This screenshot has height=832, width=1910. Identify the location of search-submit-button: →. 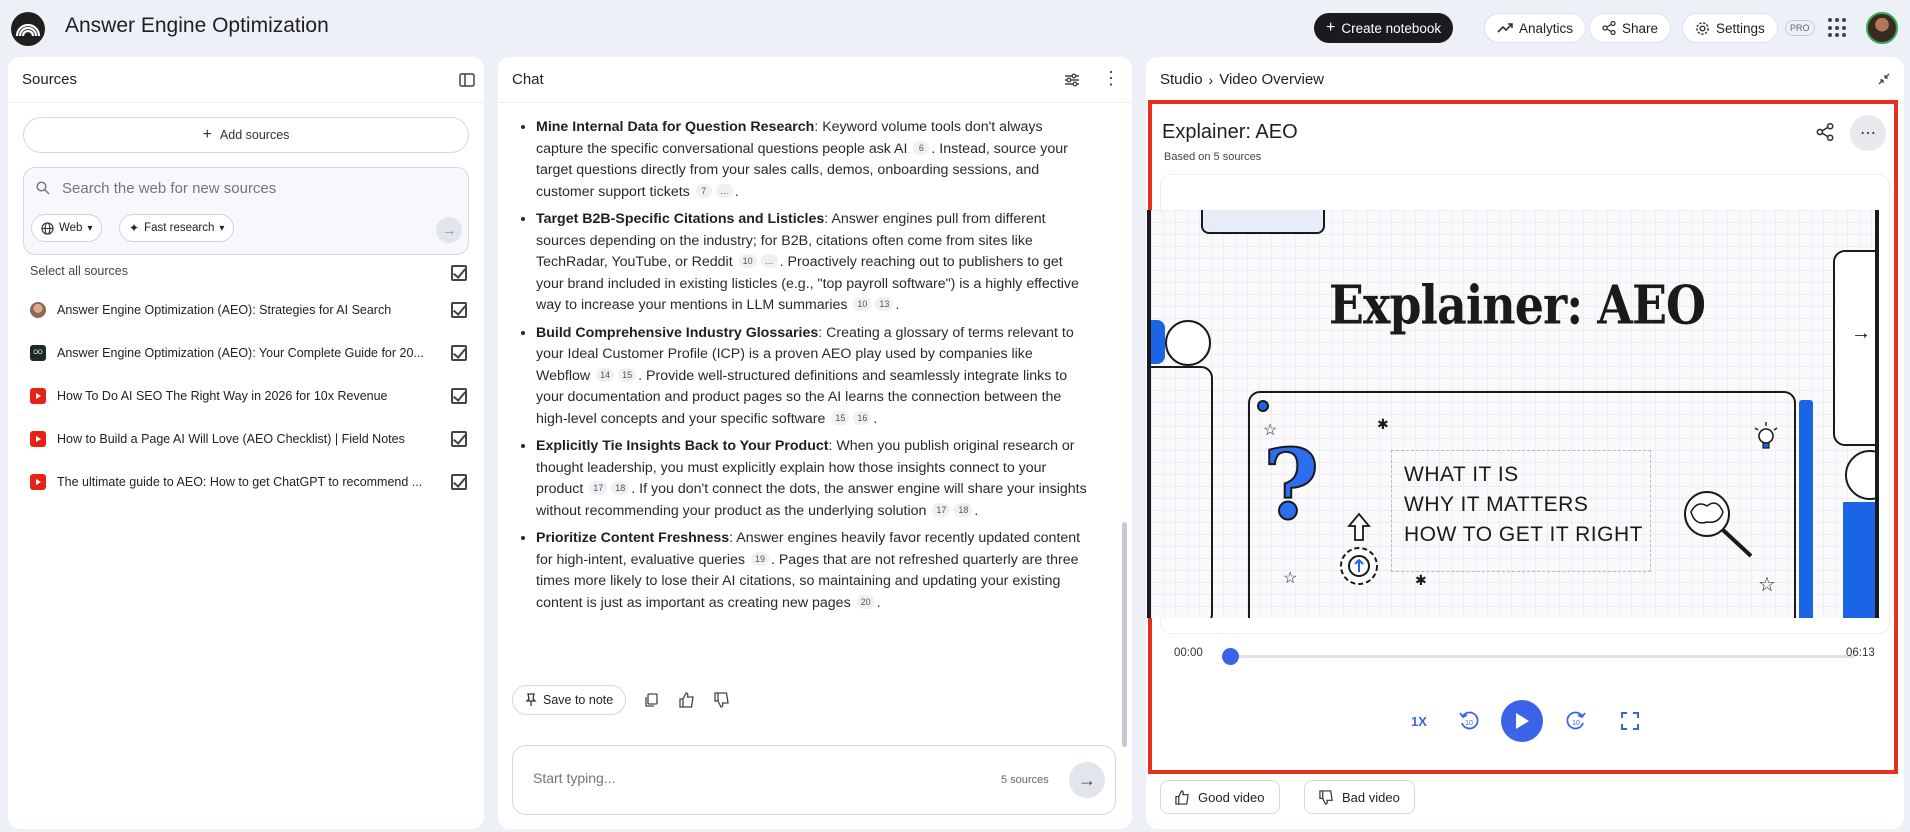
(449, 230).